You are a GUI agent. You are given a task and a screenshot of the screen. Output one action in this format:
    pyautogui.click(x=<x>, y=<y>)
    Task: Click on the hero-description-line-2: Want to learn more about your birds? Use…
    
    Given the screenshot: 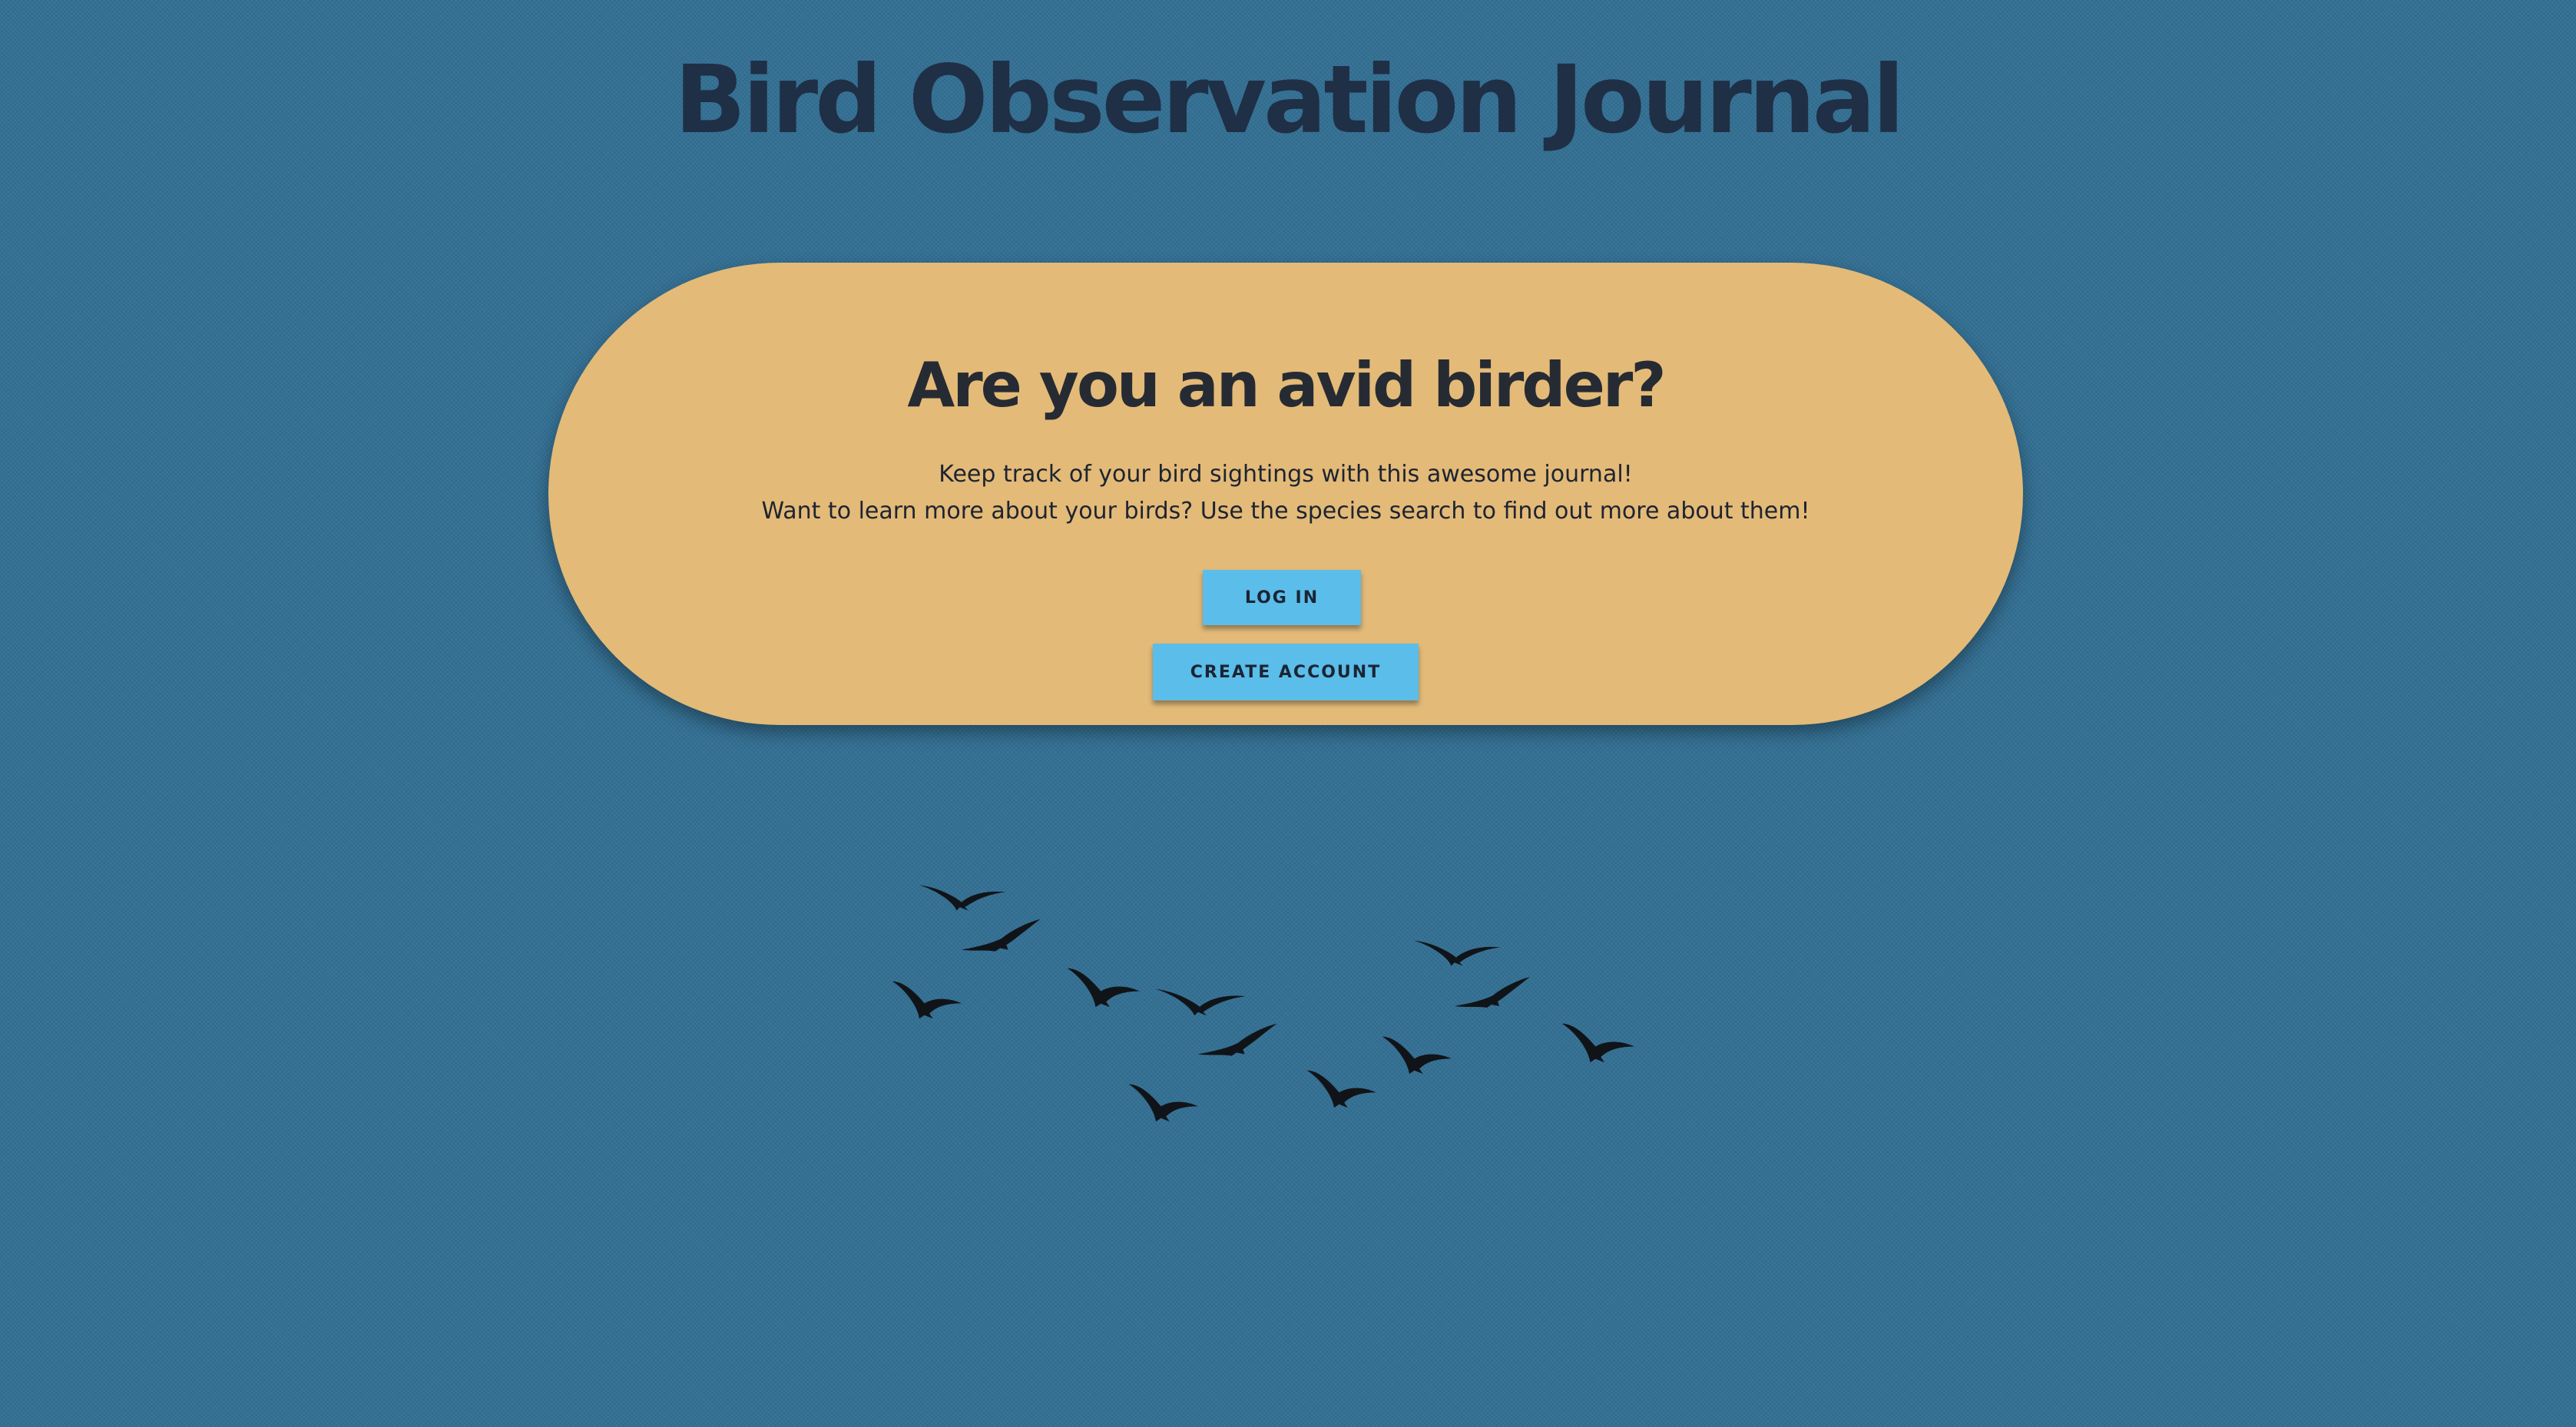 What is the action you would take?
    pyautogui.click(x=1285, y=512)
    